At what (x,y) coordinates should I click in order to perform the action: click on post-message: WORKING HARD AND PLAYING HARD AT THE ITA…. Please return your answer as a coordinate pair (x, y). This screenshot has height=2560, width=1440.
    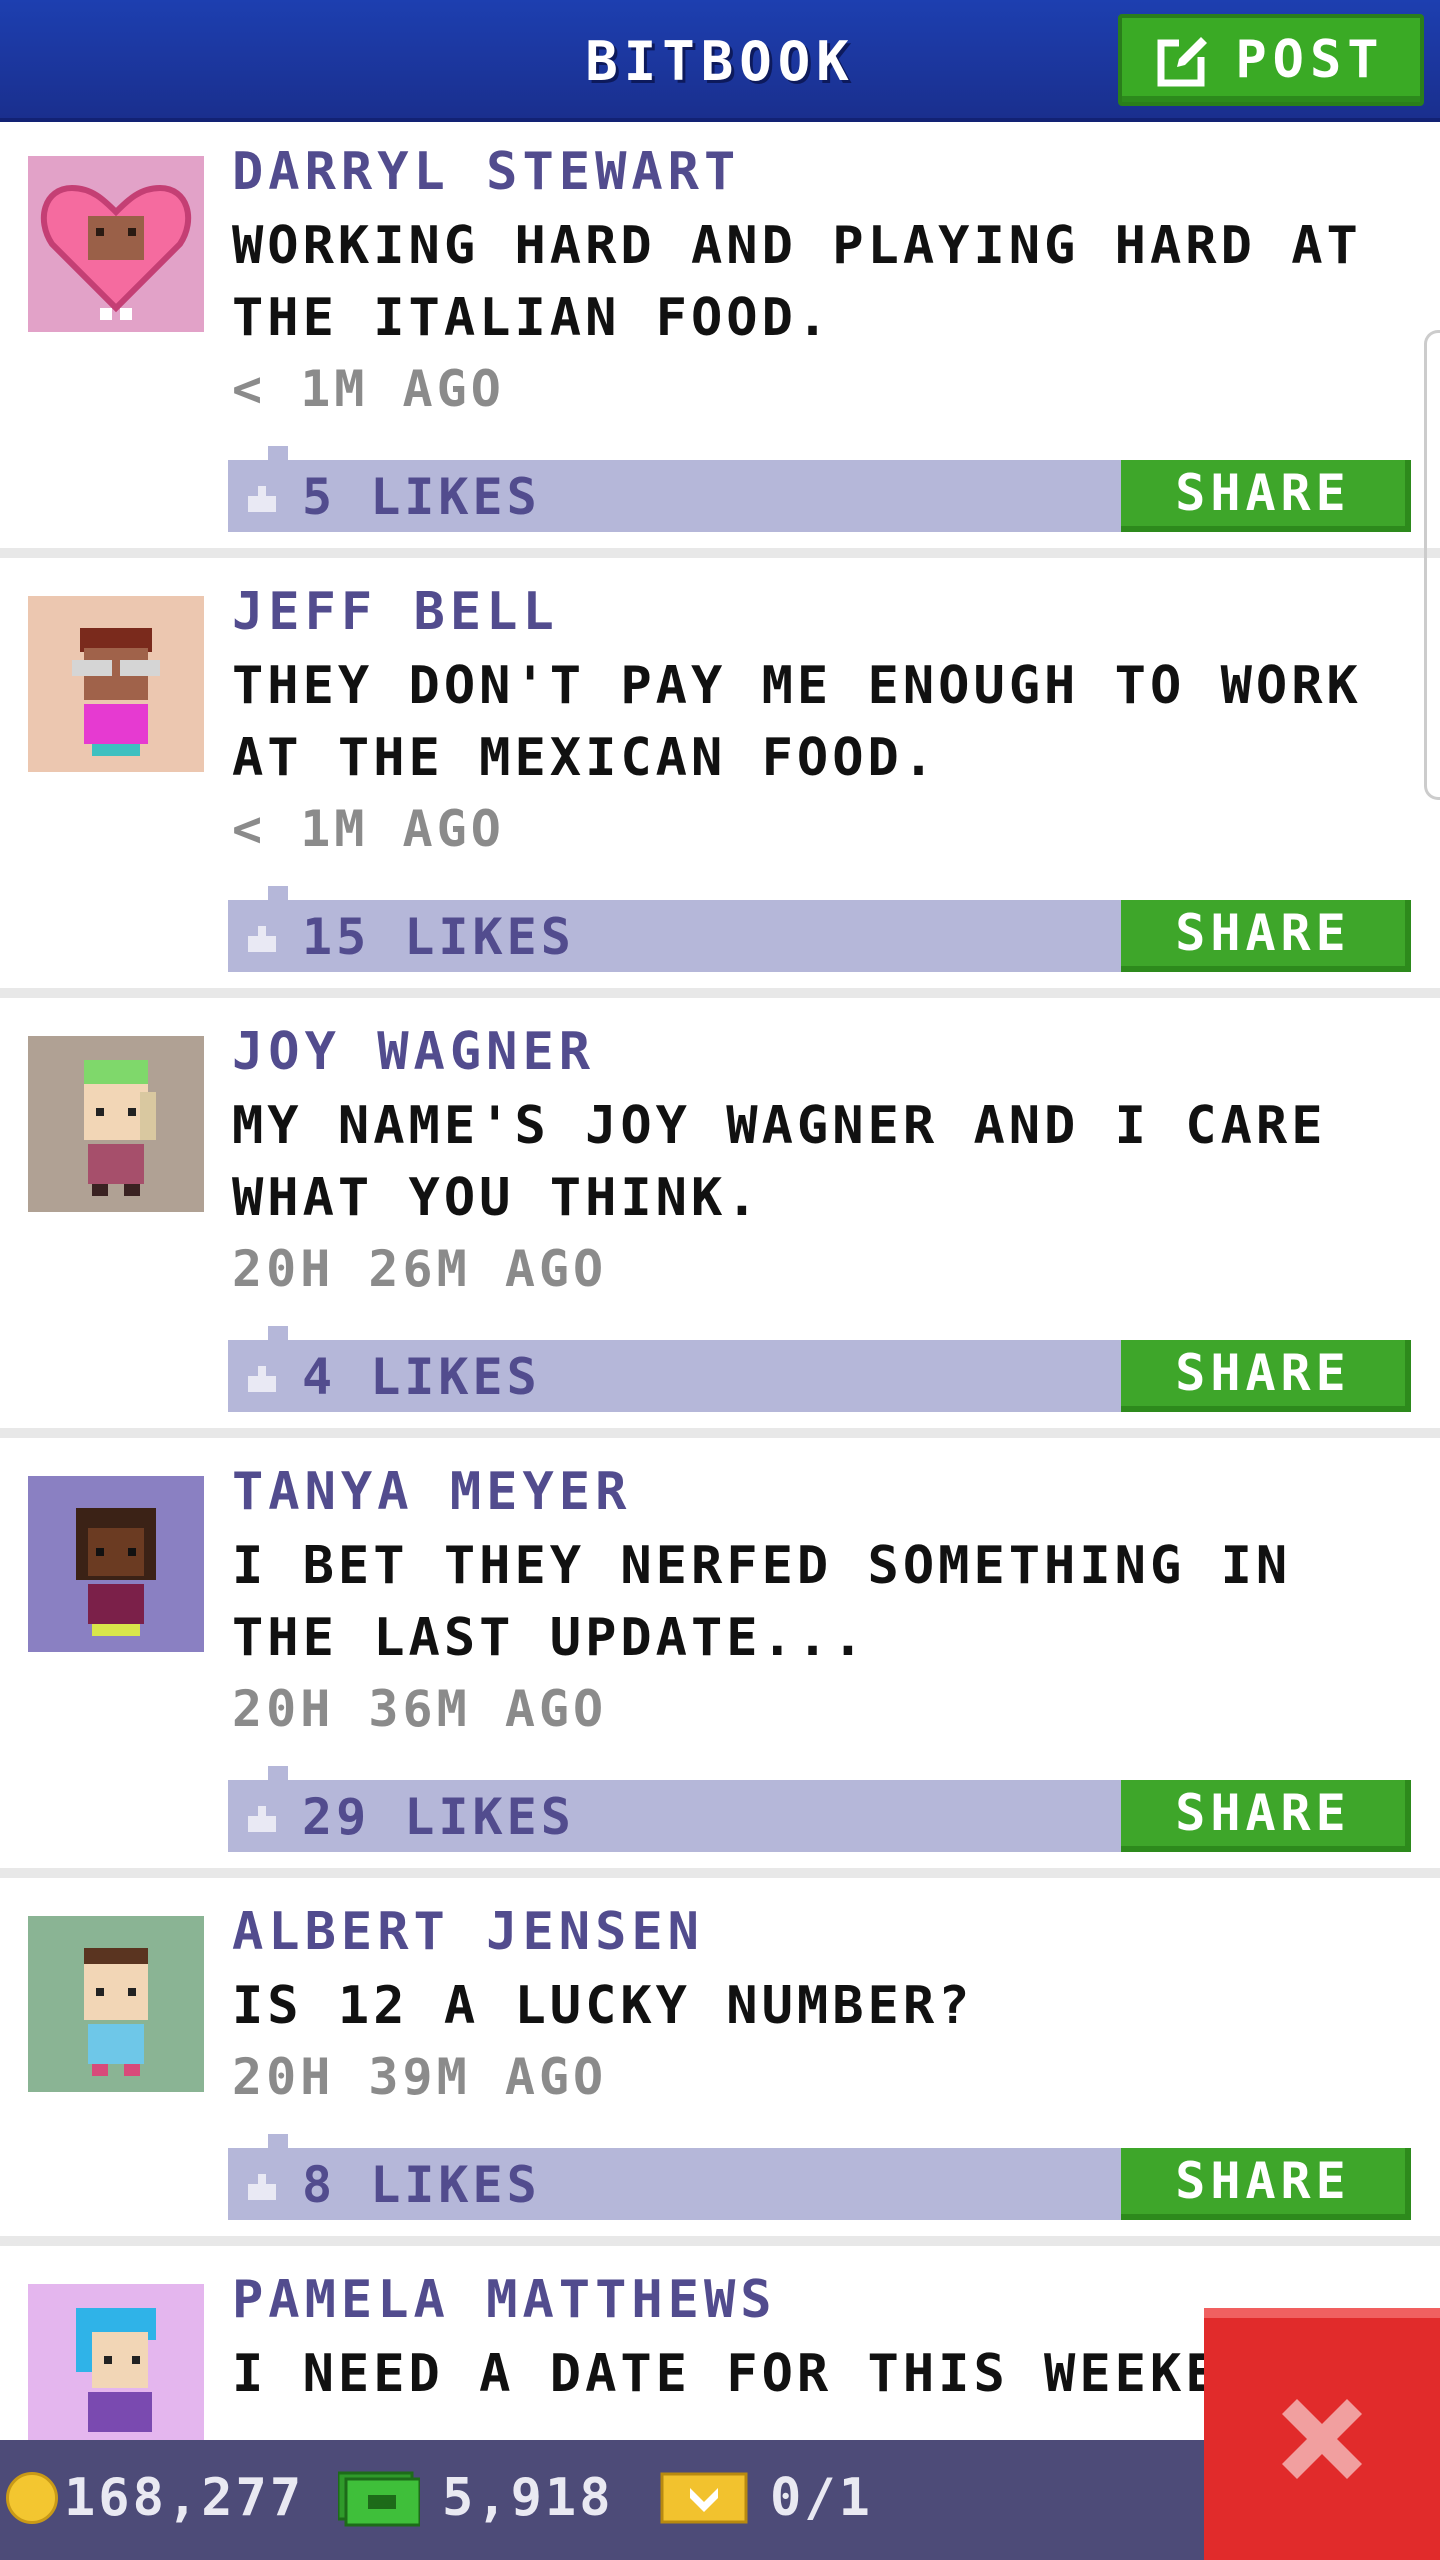
    Looking at the image, I should click on (797, 282).